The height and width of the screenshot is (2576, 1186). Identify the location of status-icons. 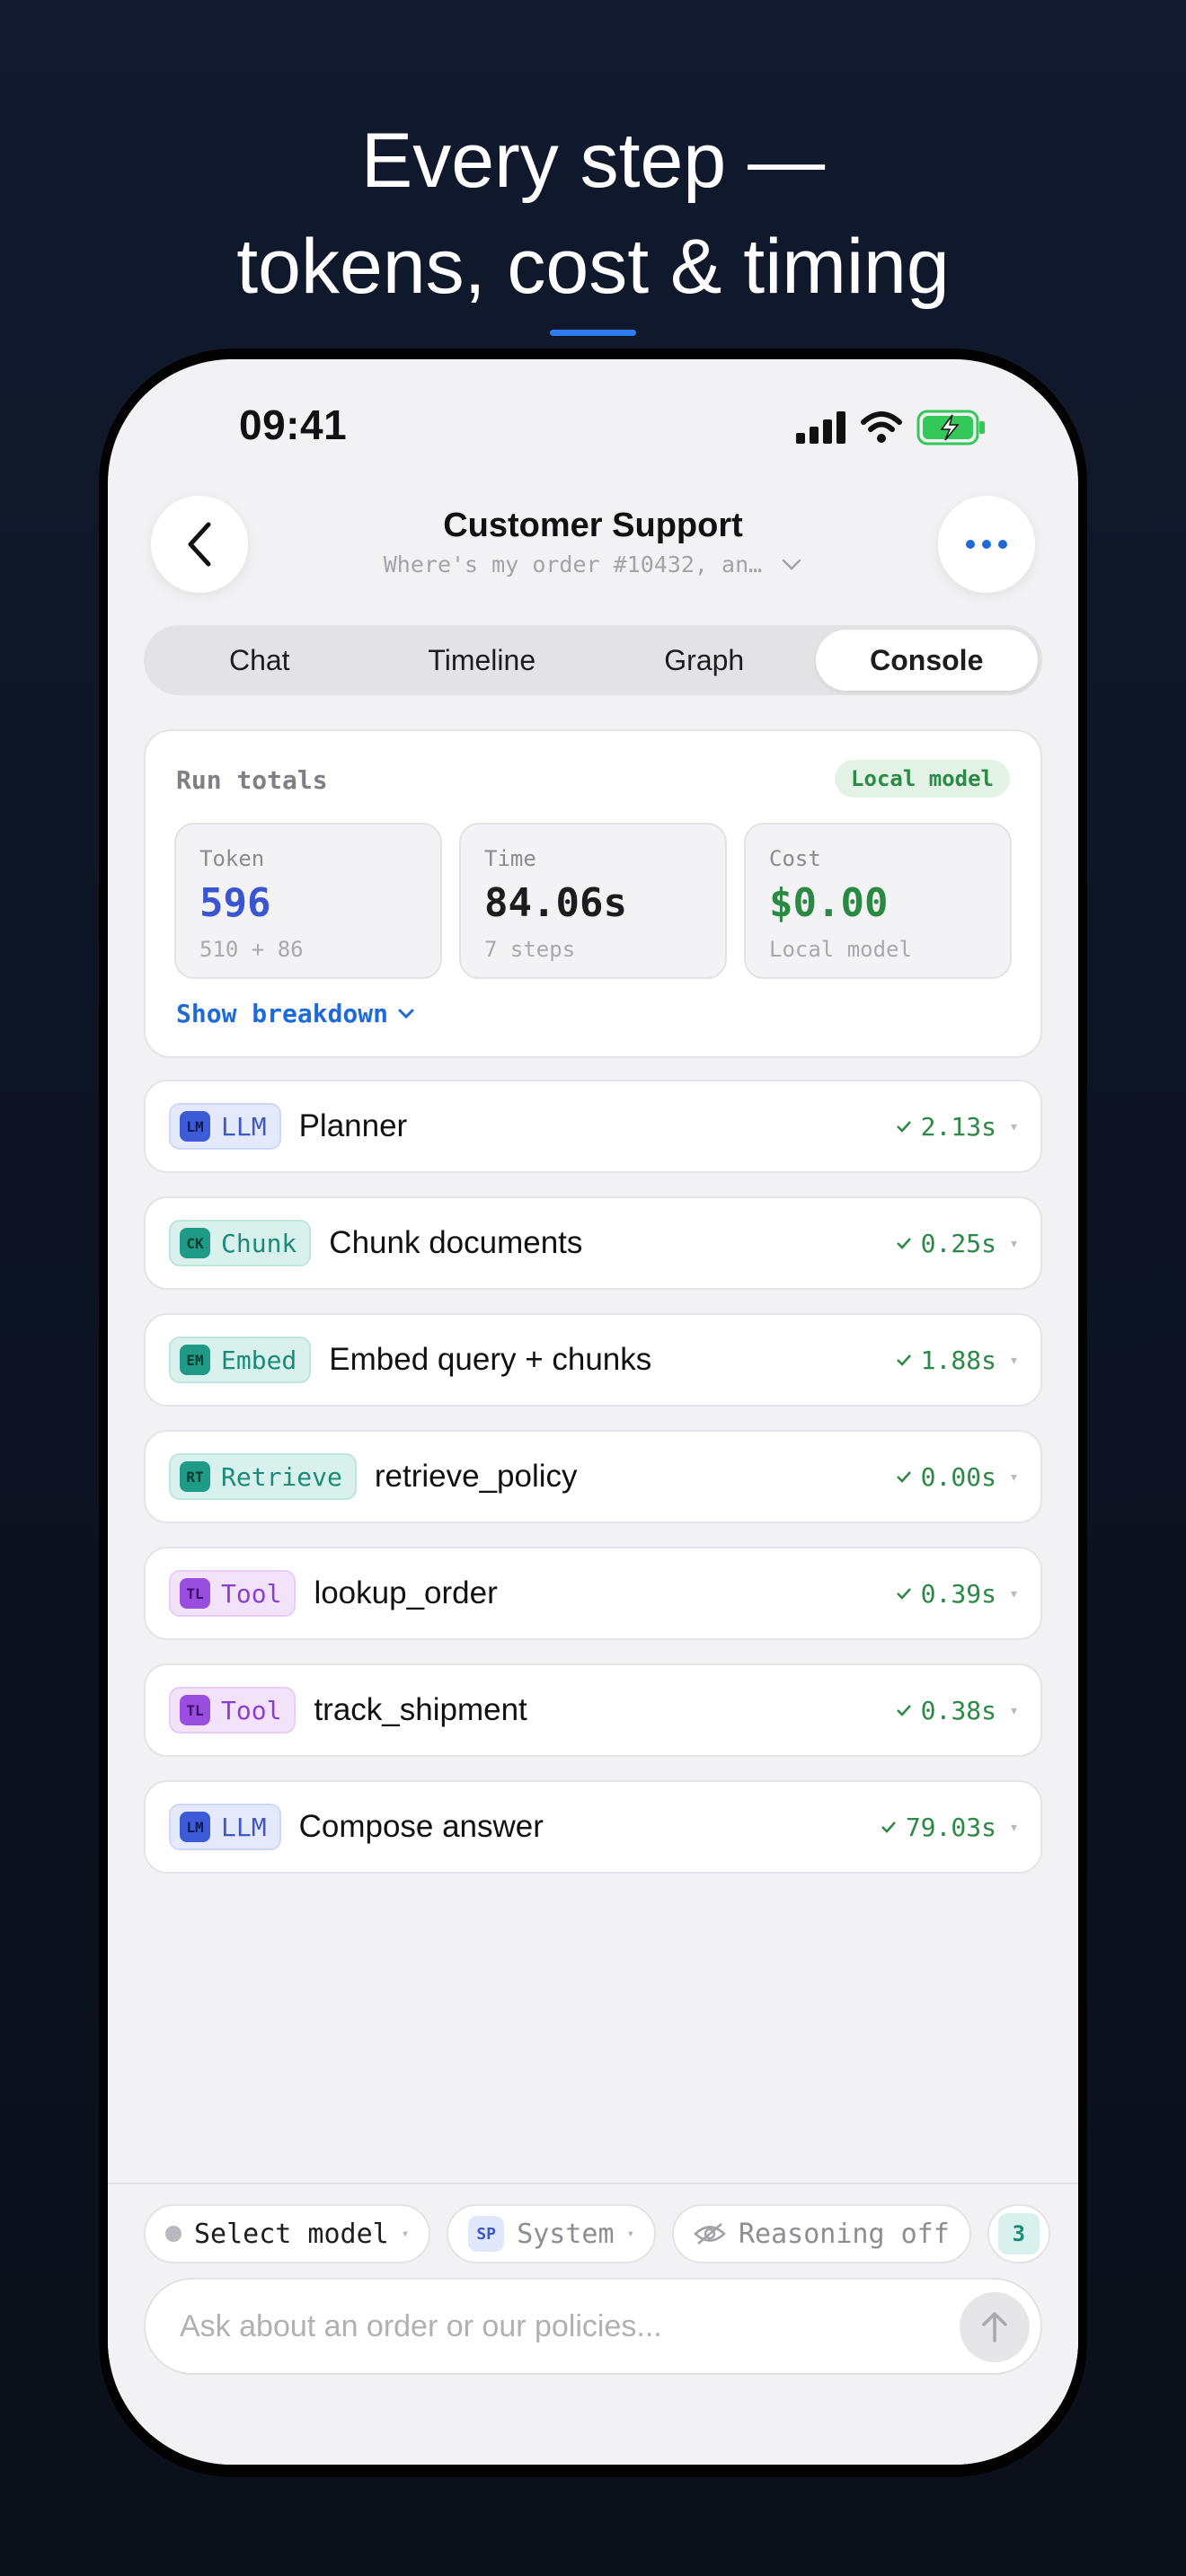
(891, 427).